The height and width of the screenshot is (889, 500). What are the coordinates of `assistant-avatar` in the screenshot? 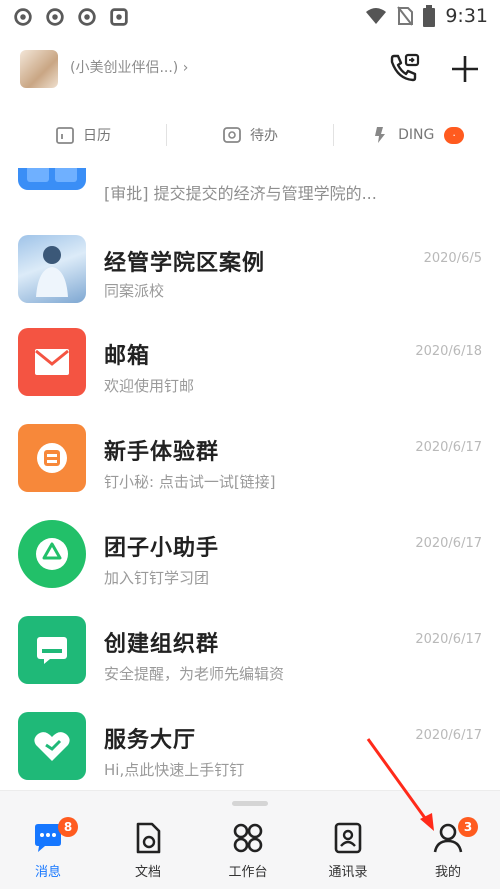 It's located at (52, 554).